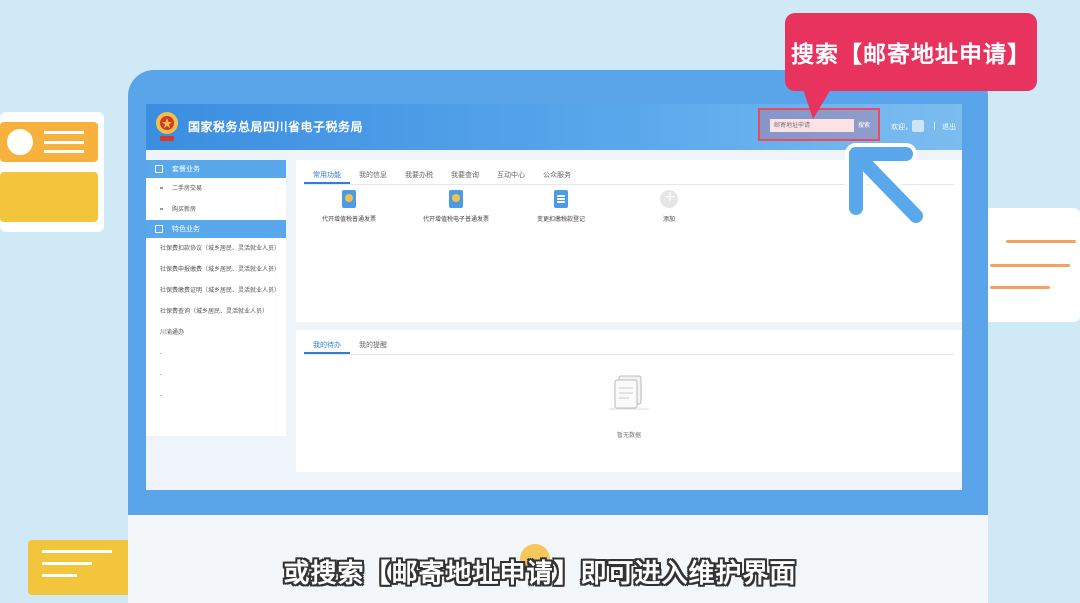 The height and width of the screenshot is (603, 1080). Describe the element at coordinates (186, 229) in the screenshot. I see `sidebar-section-label: 特色业务` at that location.